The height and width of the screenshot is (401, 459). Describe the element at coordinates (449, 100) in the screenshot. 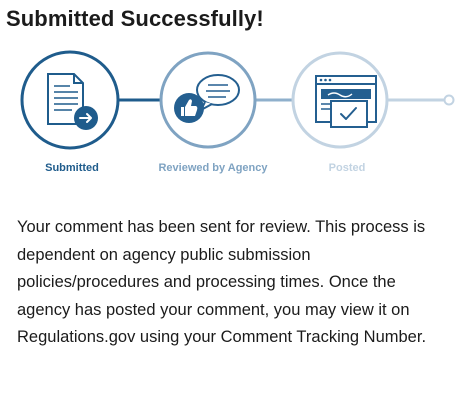

I see `progress-end-dot` at that location.